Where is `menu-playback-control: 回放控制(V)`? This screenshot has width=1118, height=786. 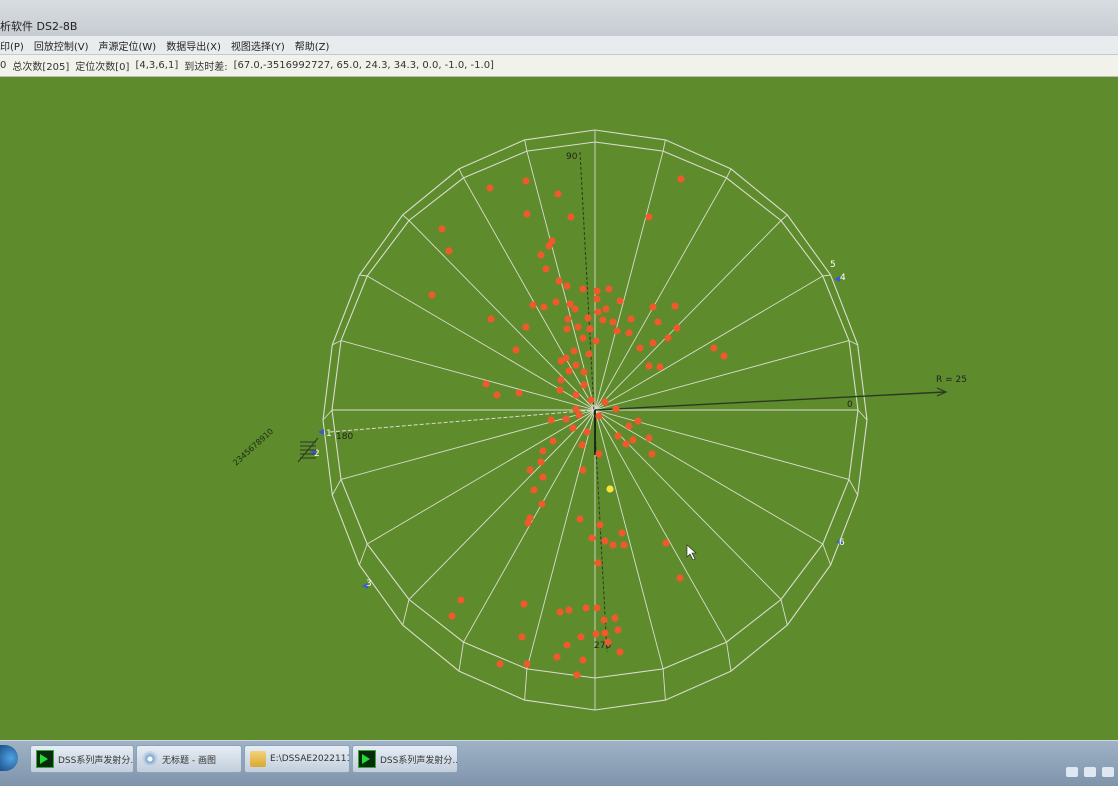 menu-playback-control: 回放控制(V) is located at coordinates (61, 45).